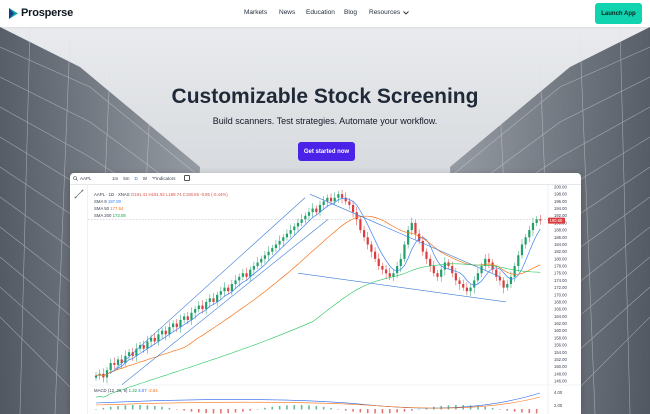 This screenshot has width=650, height=414. What do you see at coordinates (161, 208) in the screenshot?
I see `legend-sma50: SMA 50 177.64` at bounding box center [161, 208].